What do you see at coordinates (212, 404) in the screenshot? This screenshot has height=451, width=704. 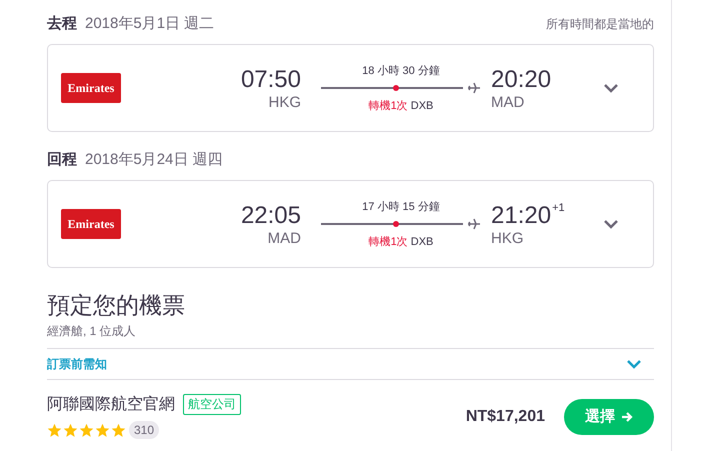 I see `vendor-tag: 航空公司` at bounding box center [212, 404].